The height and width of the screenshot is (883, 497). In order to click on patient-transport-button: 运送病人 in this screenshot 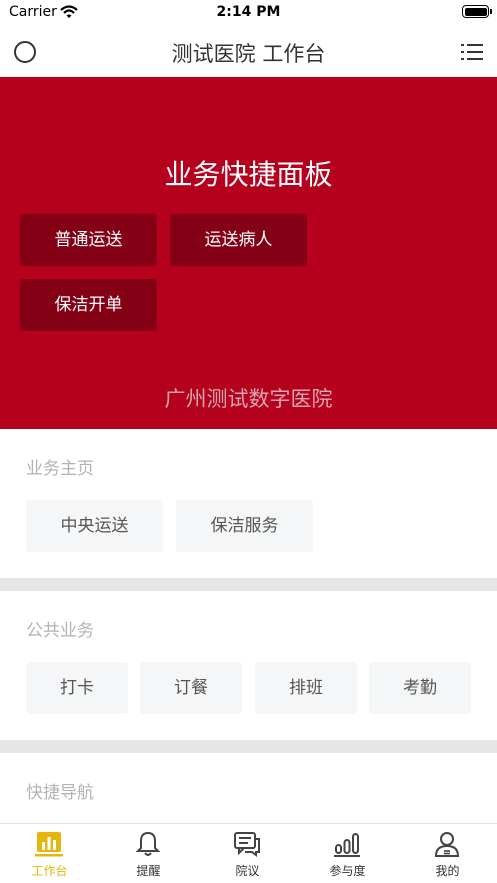, I will do `click(238, 240)`.